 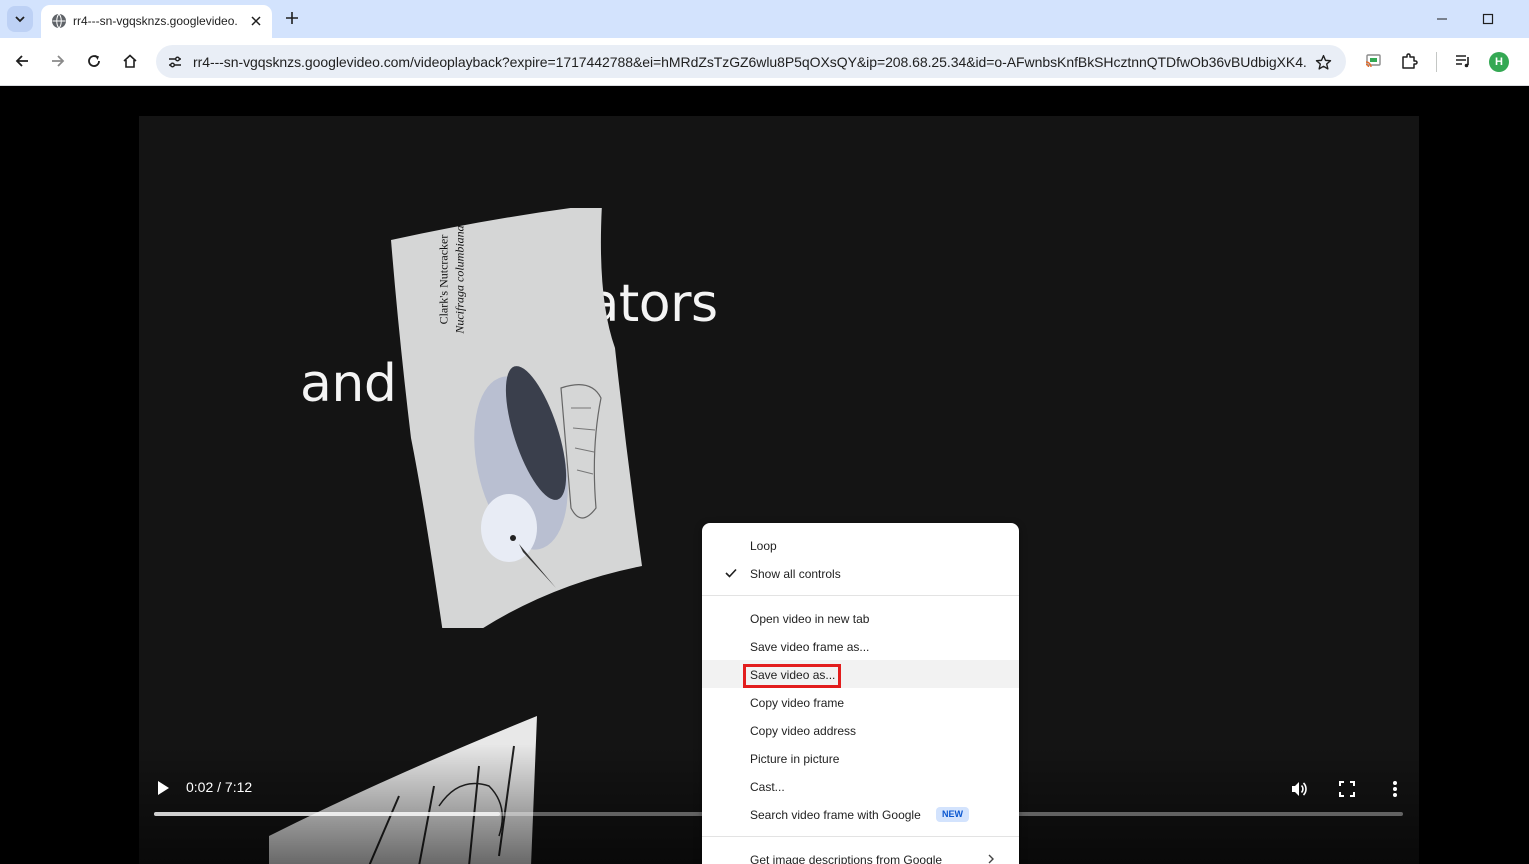 I want to click on bird-card-image: Clark's Nutcracker Nucifraga columbiana, so click(x=516, y=429).